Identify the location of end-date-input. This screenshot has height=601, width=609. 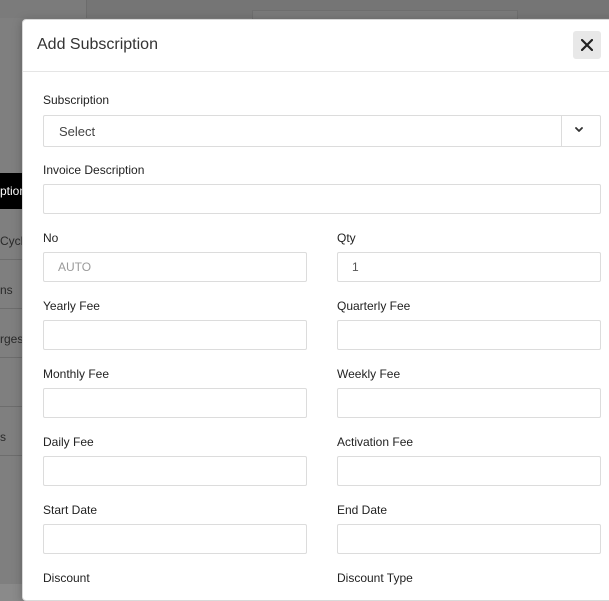
(469, 539).